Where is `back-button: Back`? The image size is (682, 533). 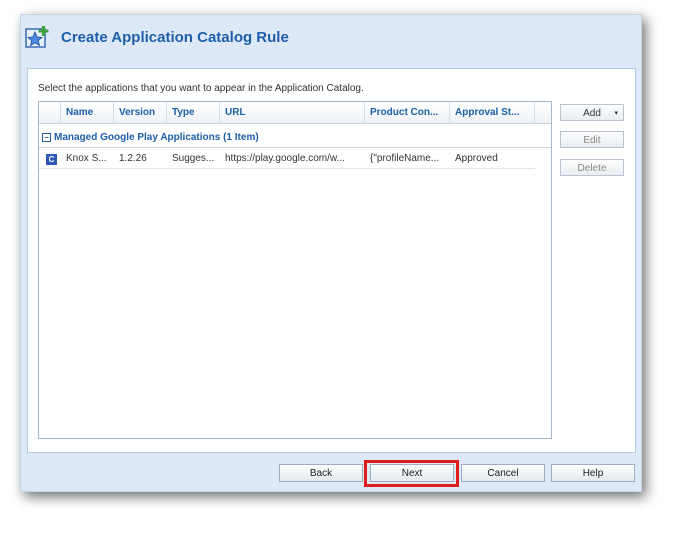 back-button: Back is located at coordinates (321, 473).